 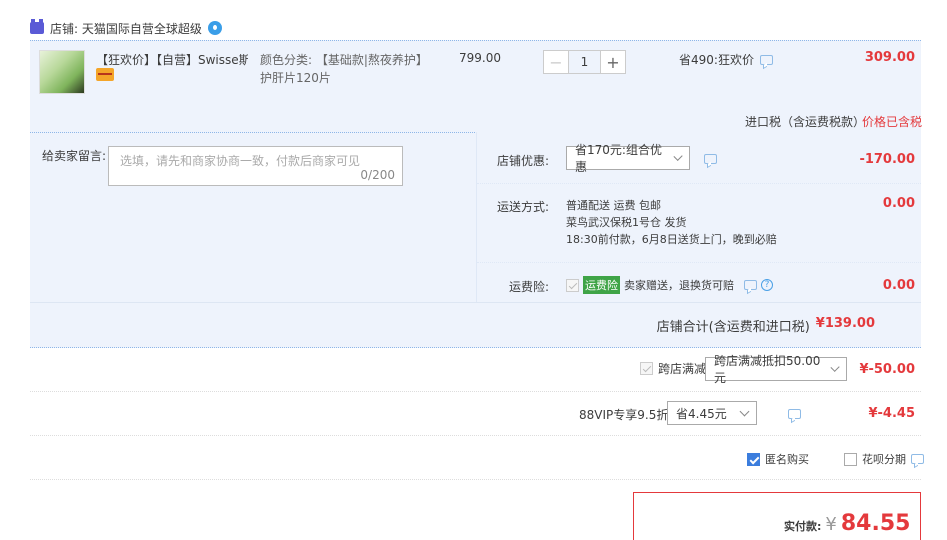 I want to click on insurance-tag: 运费险, so click(x=601, y=285).